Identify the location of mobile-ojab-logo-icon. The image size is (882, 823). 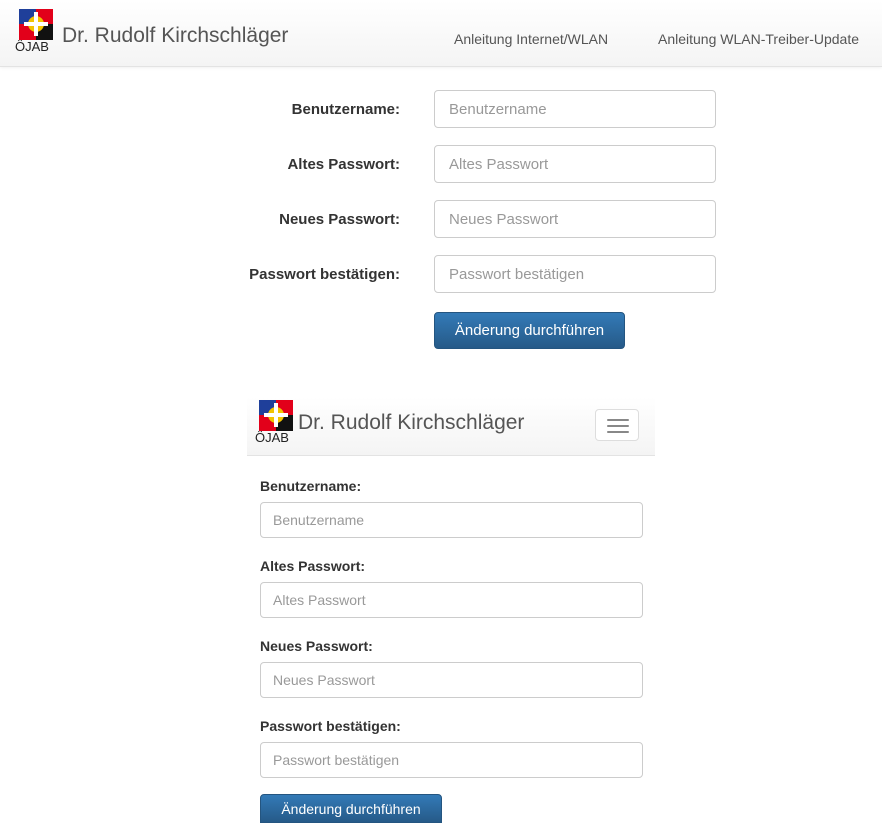
(276, 415).